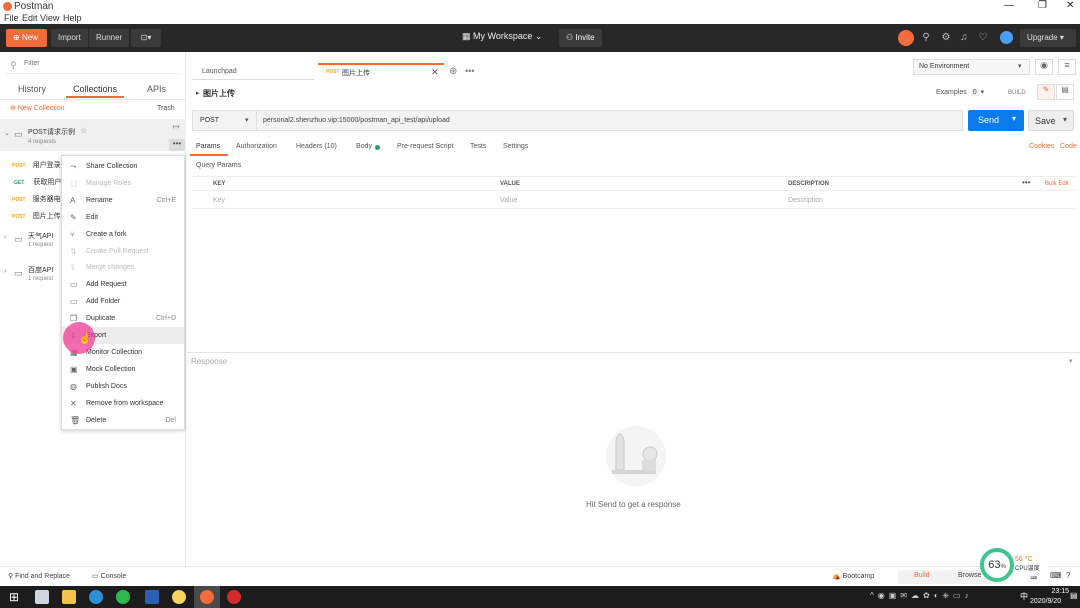 This screenshot has height=608, width=1080. What do you see at coordinates (36, 164) in the screenshot?
I see `list-item: POST 用户登录` at bounding box center [36, 164].